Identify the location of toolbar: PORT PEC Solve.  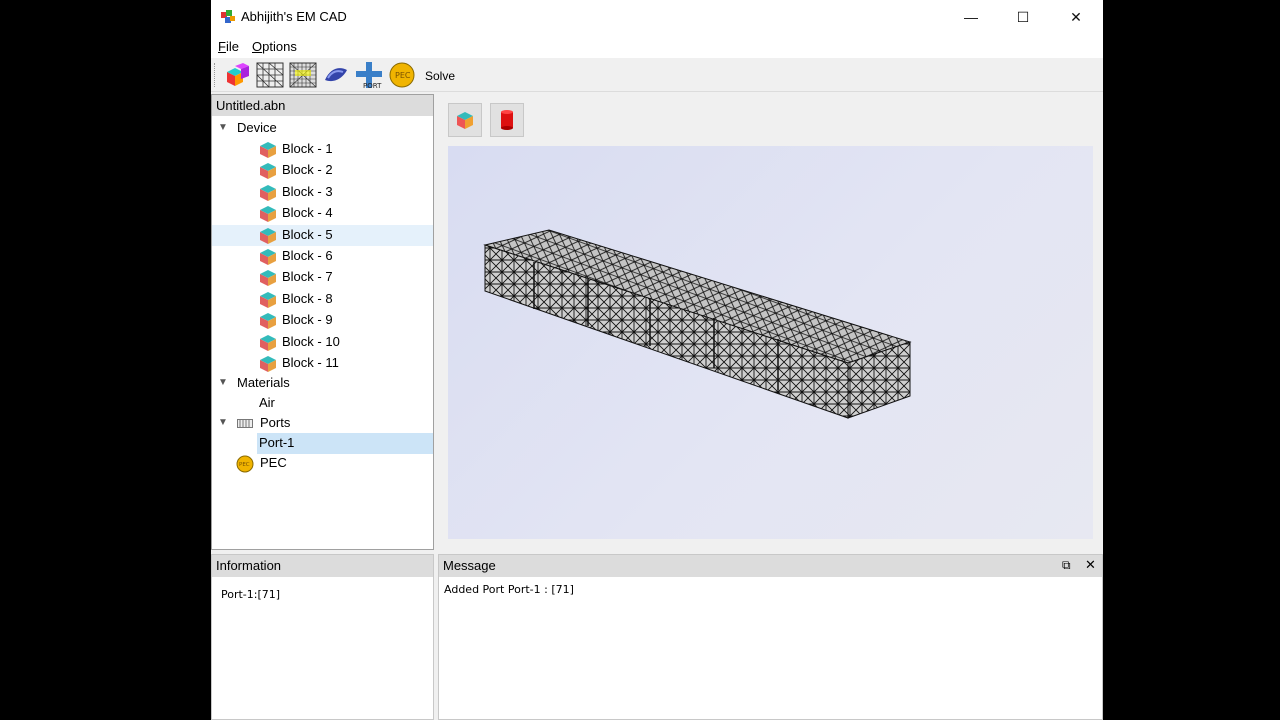
(657, 75).